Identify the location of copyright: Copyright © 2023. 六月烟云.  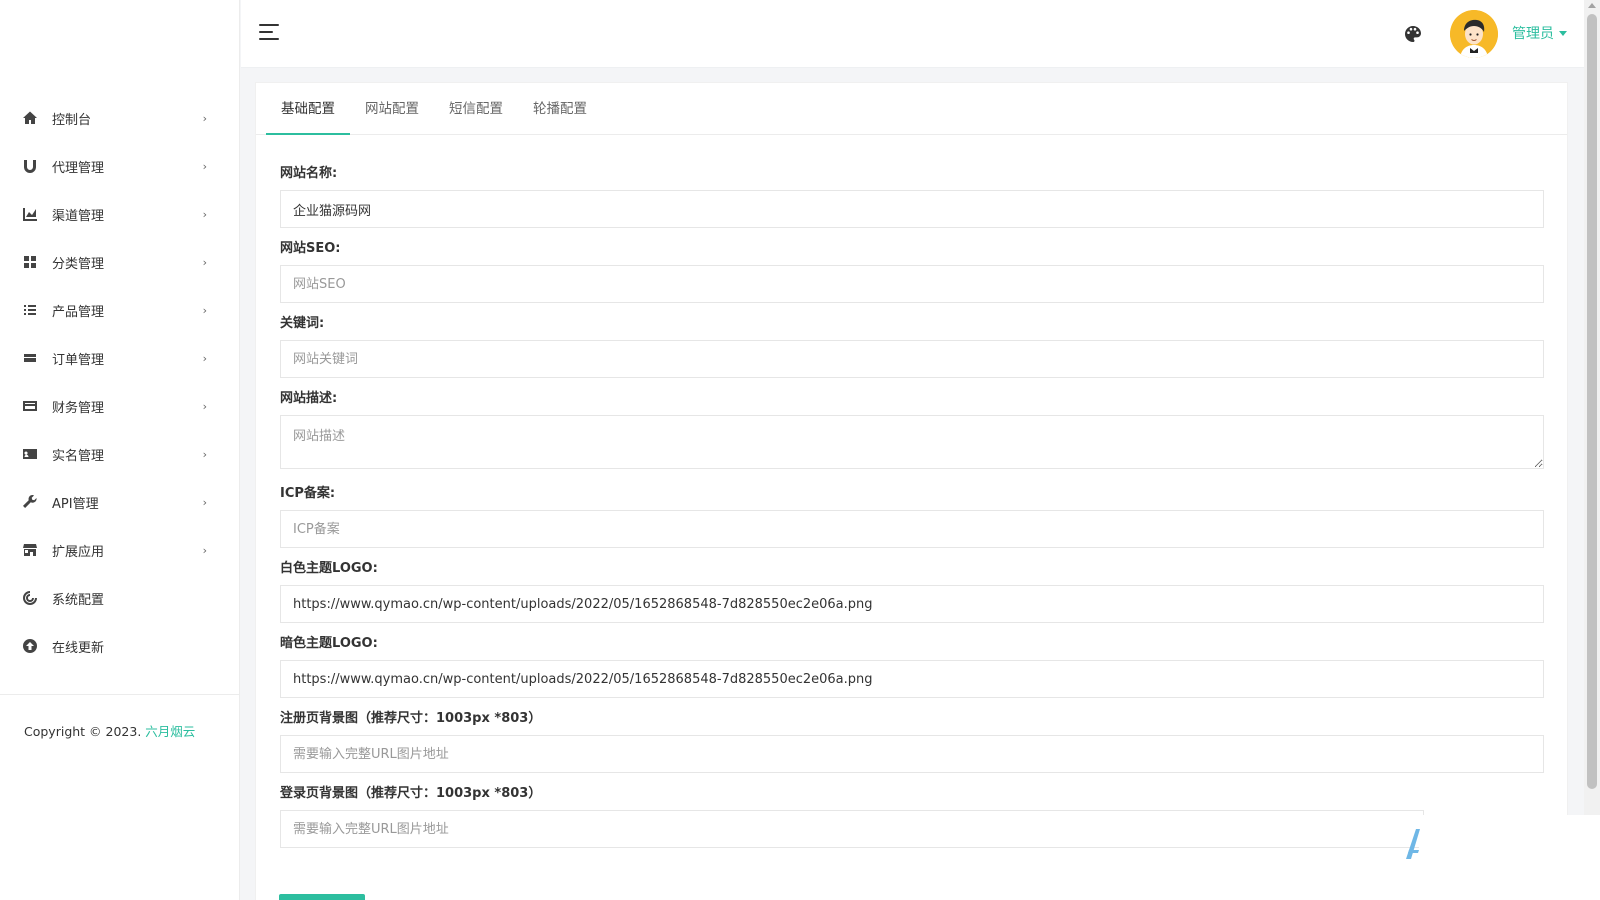
(119, 717).